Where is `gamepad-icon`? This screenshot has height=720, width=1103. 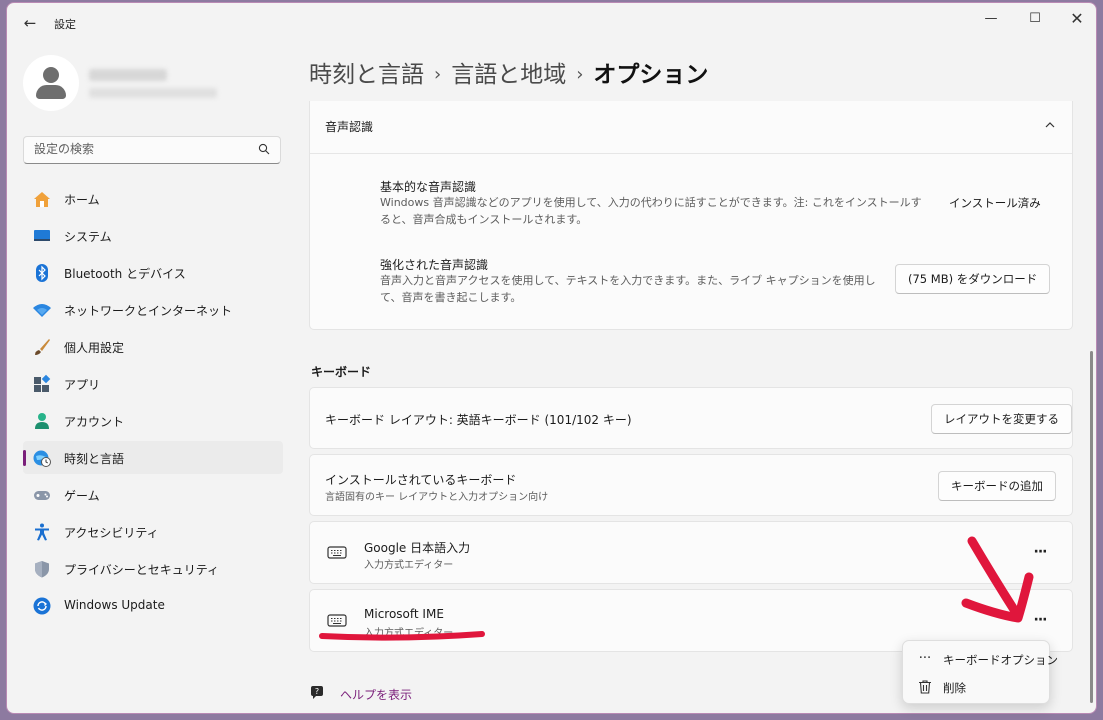
gamepad-icon is located at coordinates (42, 495).